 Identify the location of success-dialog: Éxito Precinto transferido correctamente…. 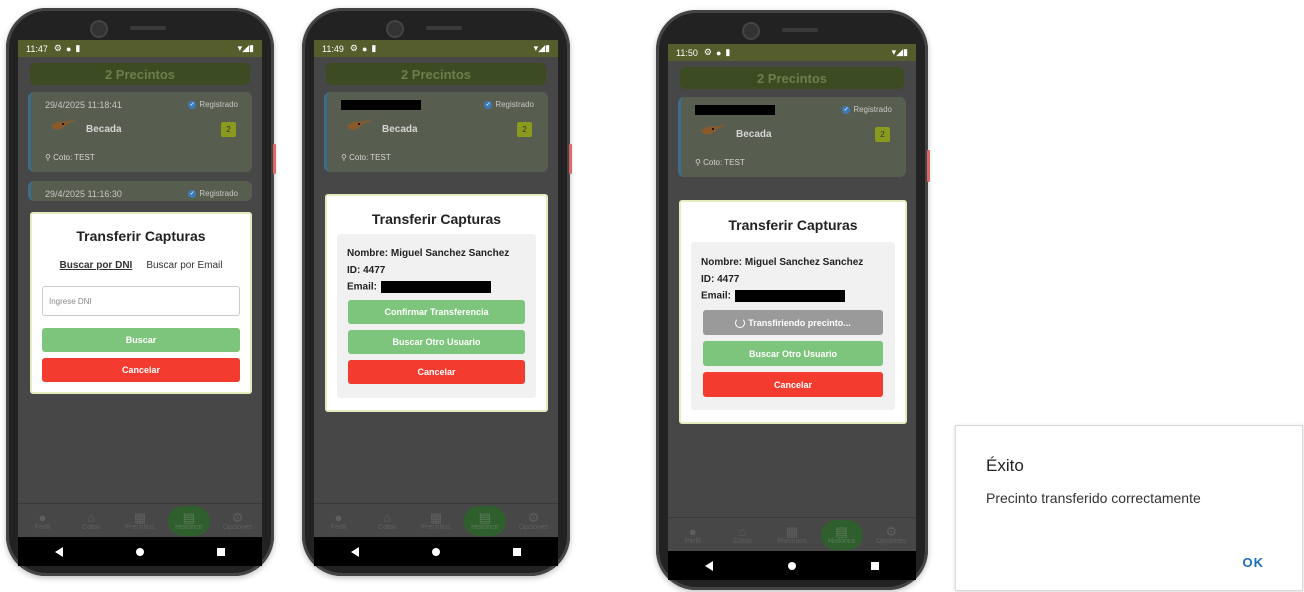
(1129, 508).